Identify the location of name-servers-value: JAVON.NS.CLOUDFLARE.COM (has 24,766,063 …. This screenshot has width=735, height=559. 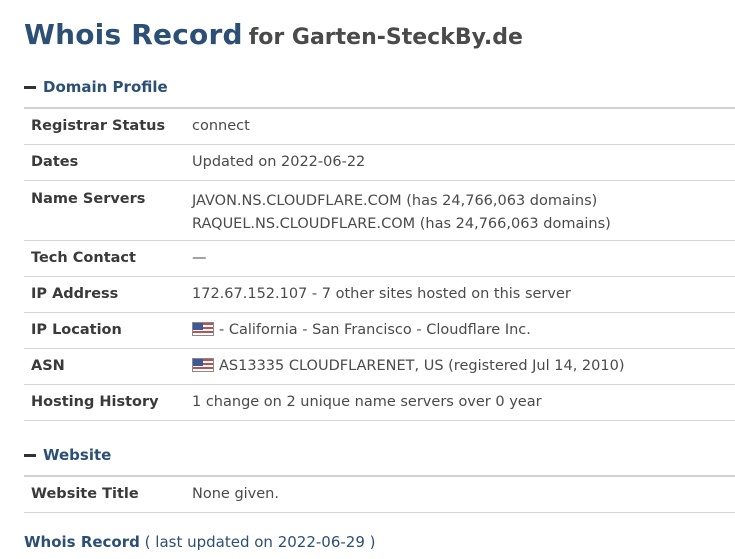
(463, 210).